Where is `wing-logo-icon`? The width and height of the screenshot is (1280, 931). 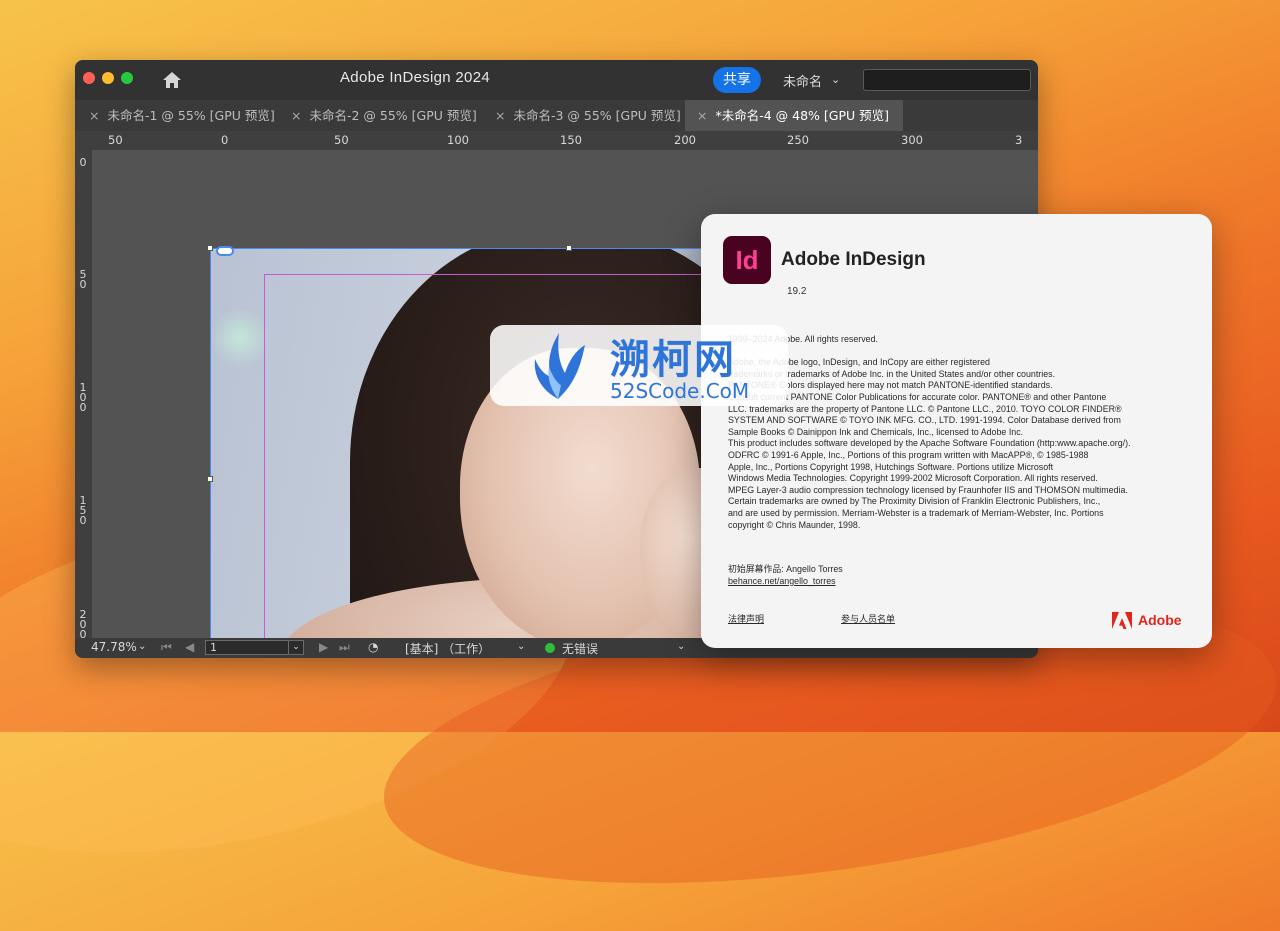
wing-logo-icon is located at coordinates (559, 366).